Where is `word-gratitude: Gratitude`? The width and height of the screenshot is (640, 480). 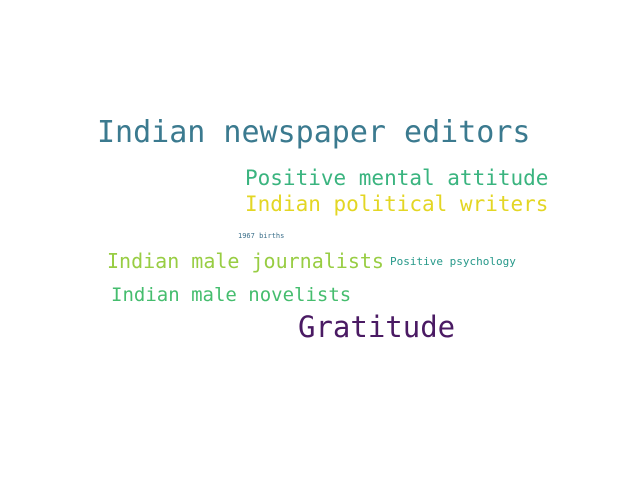 word-gratitude: Gratitude is located at coordinates (377, 327).